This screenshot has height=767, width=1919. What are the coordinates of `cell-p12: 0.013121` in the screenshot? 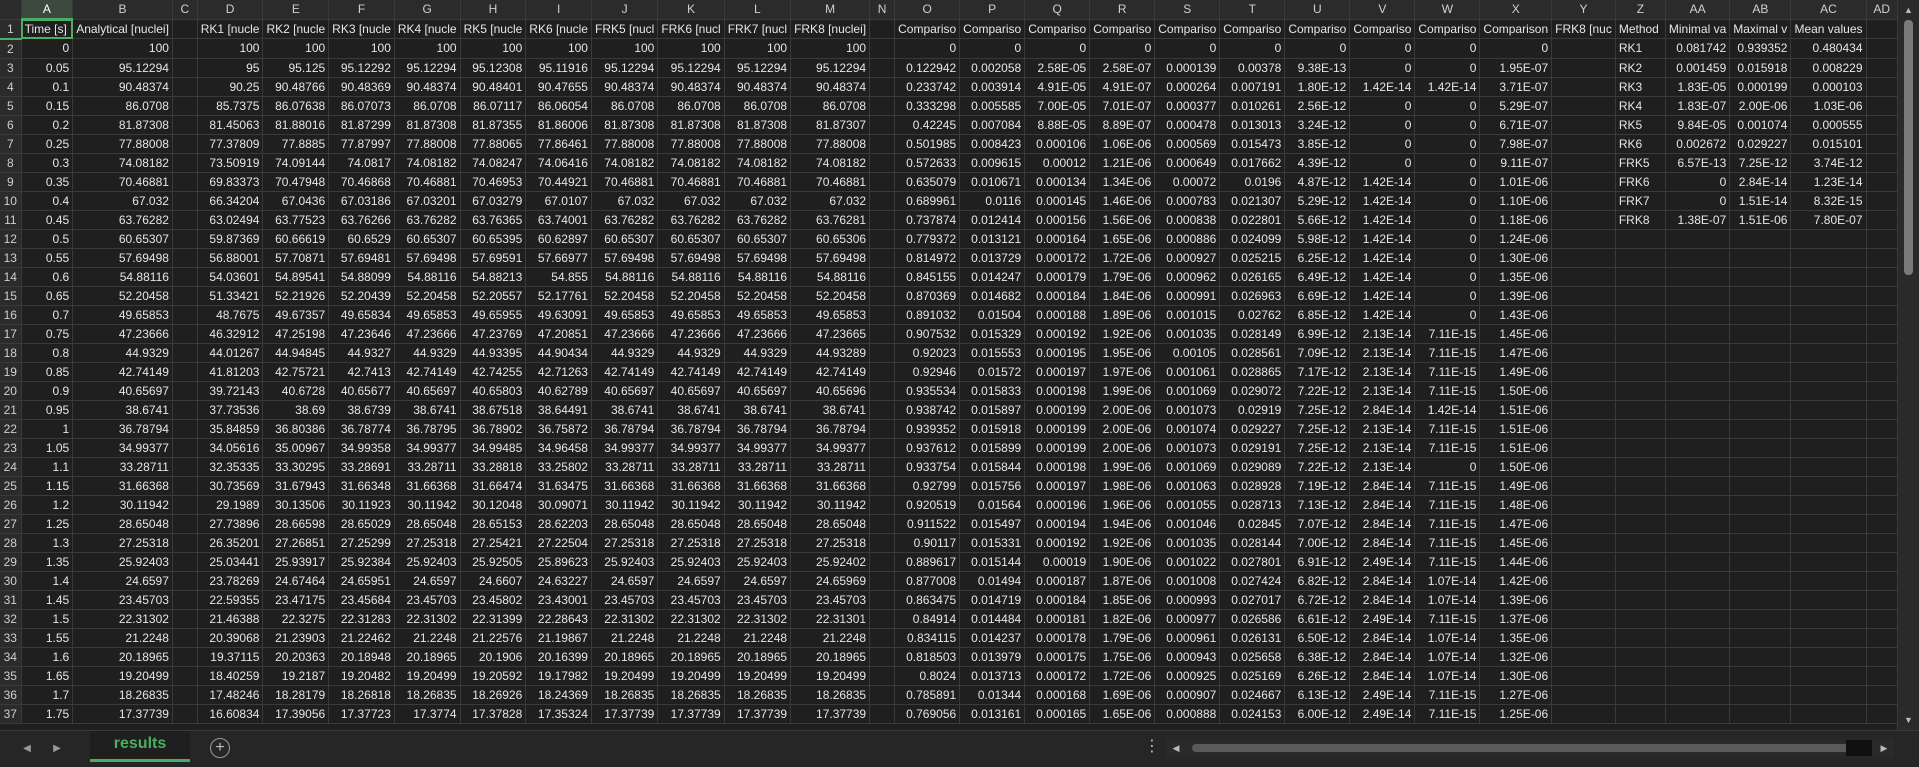 It's located at (992, 239).